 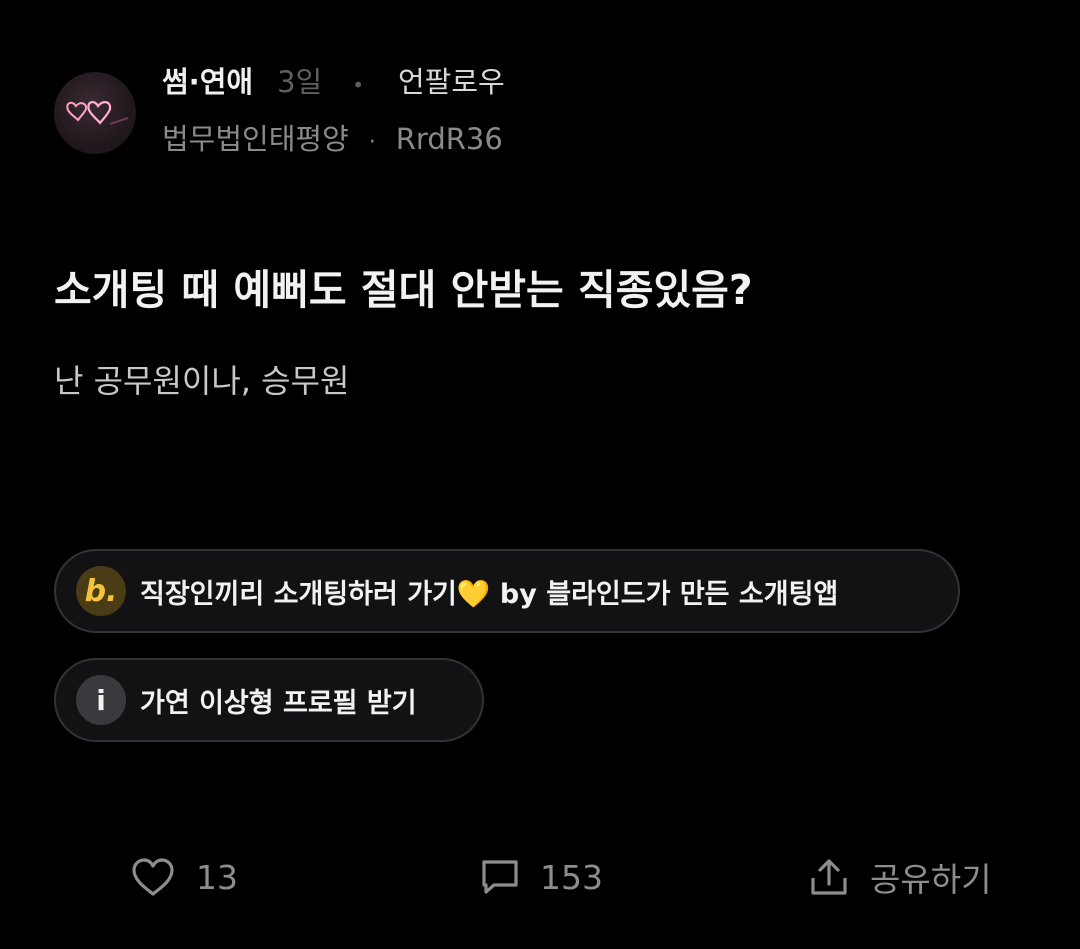 I want to click on comment-button: 153, so click(x=541, y=877).